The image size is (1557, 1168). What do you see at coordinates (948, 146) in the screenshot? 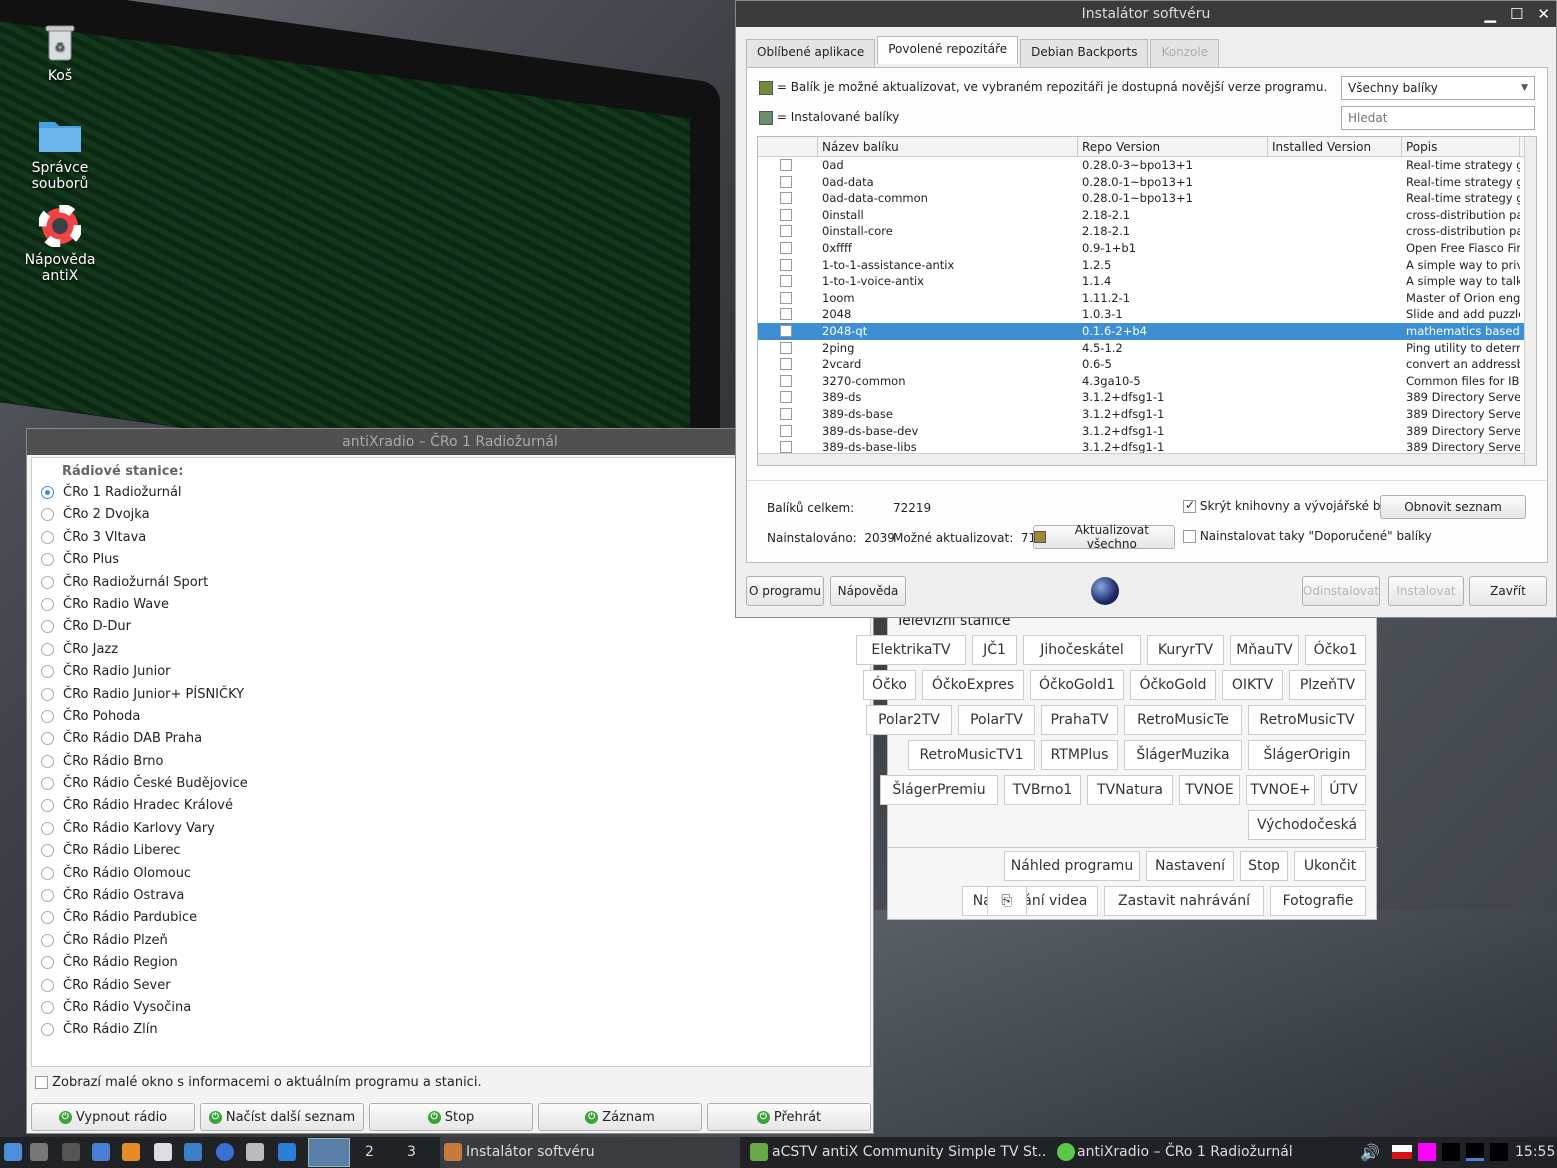
I see `col-name: Název balíku` at bounding box center [948, 146].